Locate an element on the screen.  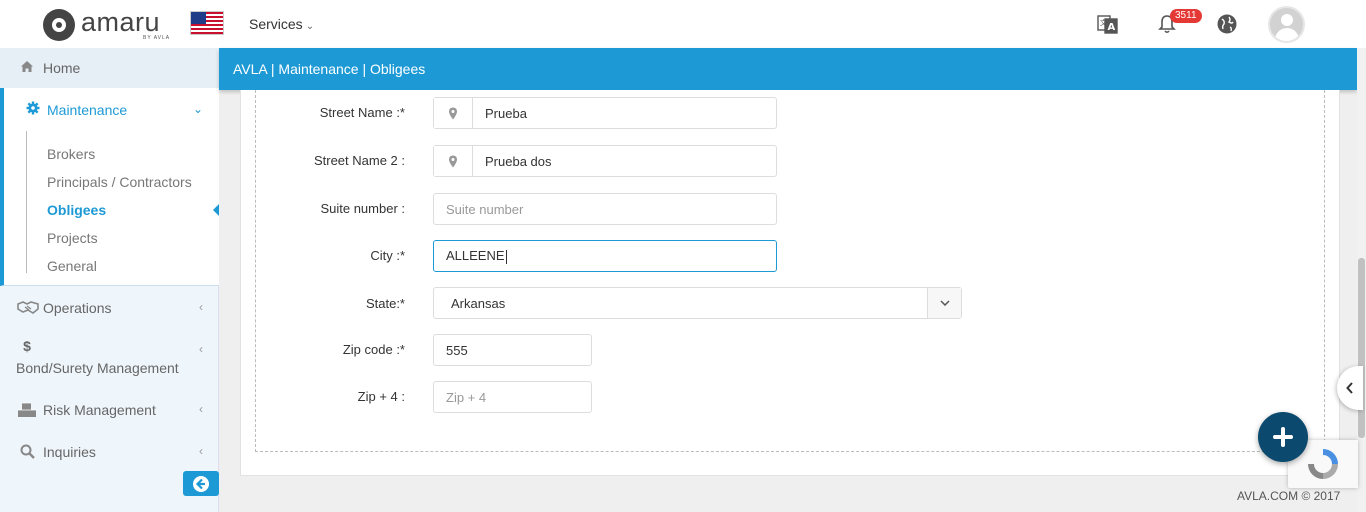
home-icon is located at coordinates (27, 68).